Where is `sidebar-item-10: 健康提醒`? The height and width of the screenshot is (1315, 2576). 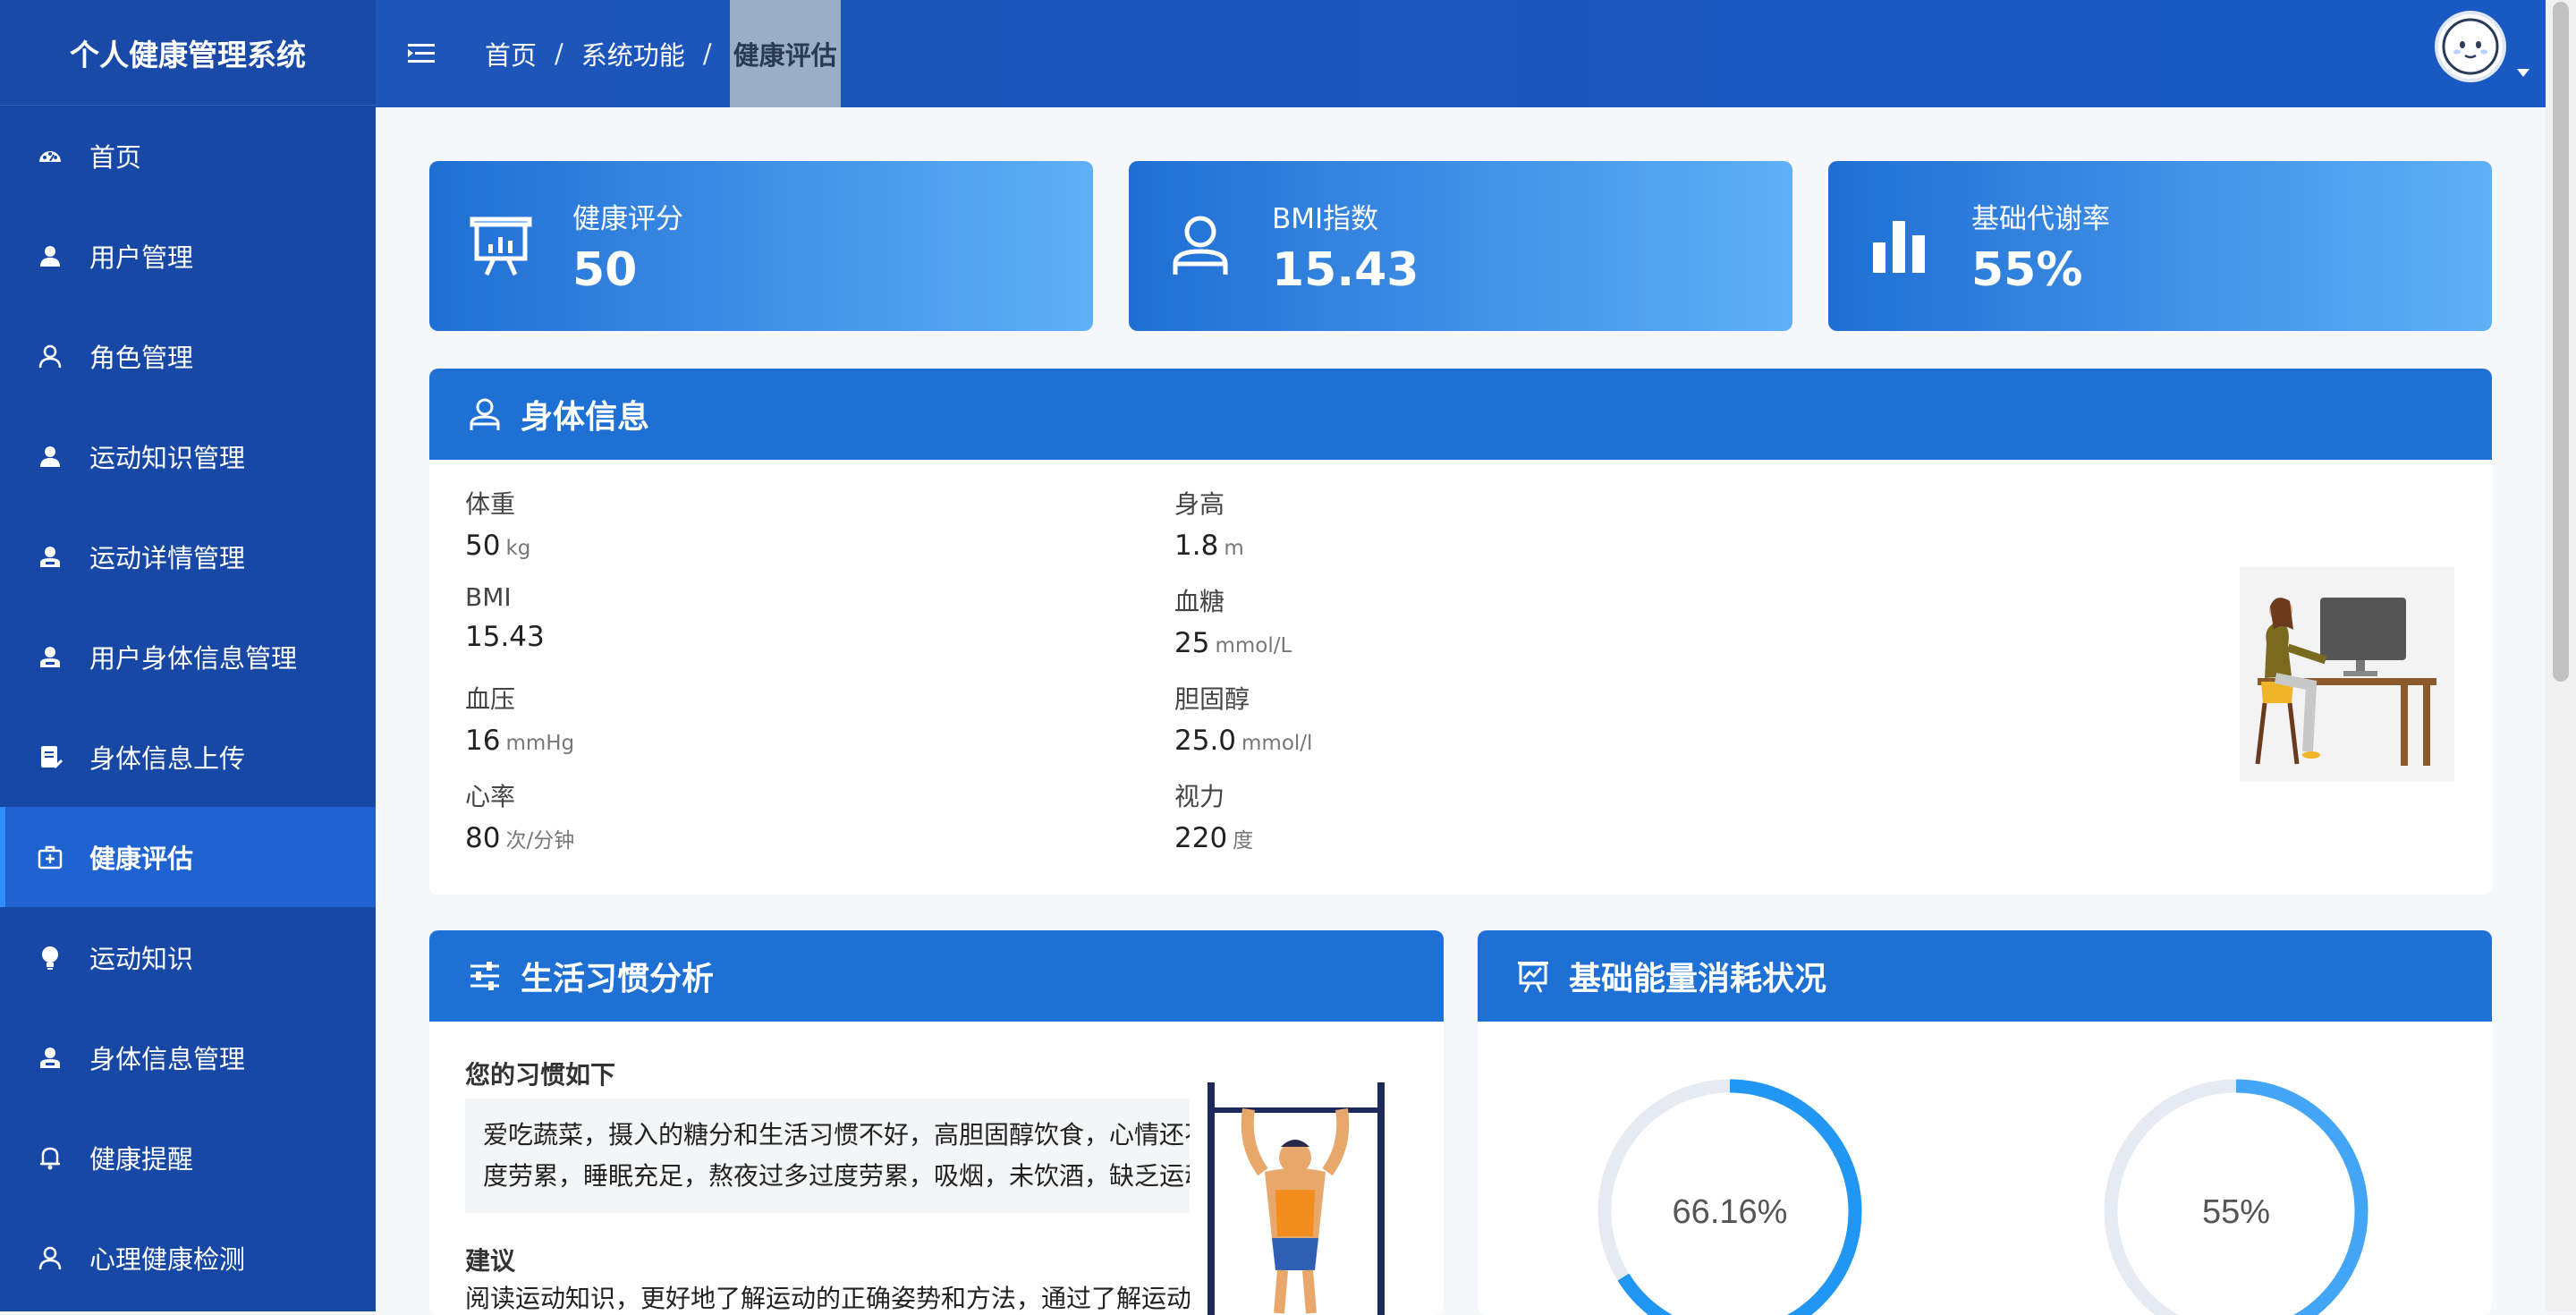 sidebar-item-10: 健康提醒 is located at coordinates (188, 1157).